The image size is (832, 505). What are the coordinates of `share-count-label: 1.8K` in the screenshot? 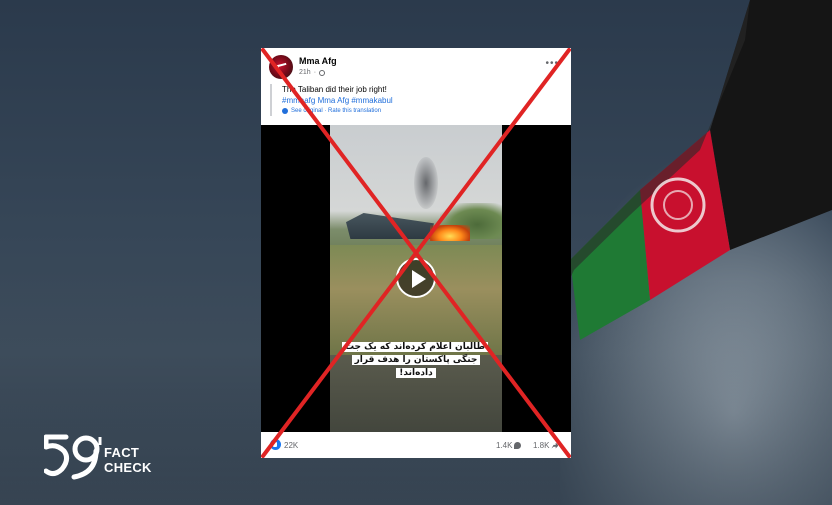 It's located at (541, 445).